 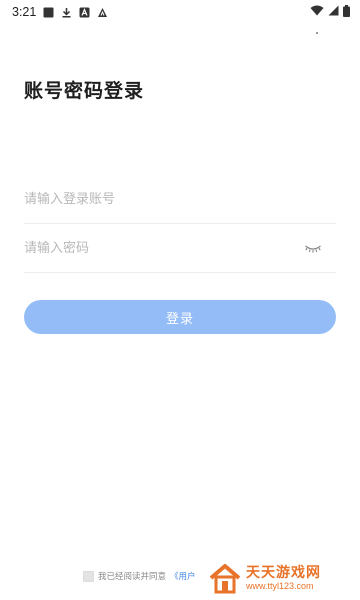 What do you see at coordinates (280, 585) in the screenshot?
I see `watermark-url: www.ttyl123.com` at bounding box center [280, 585].